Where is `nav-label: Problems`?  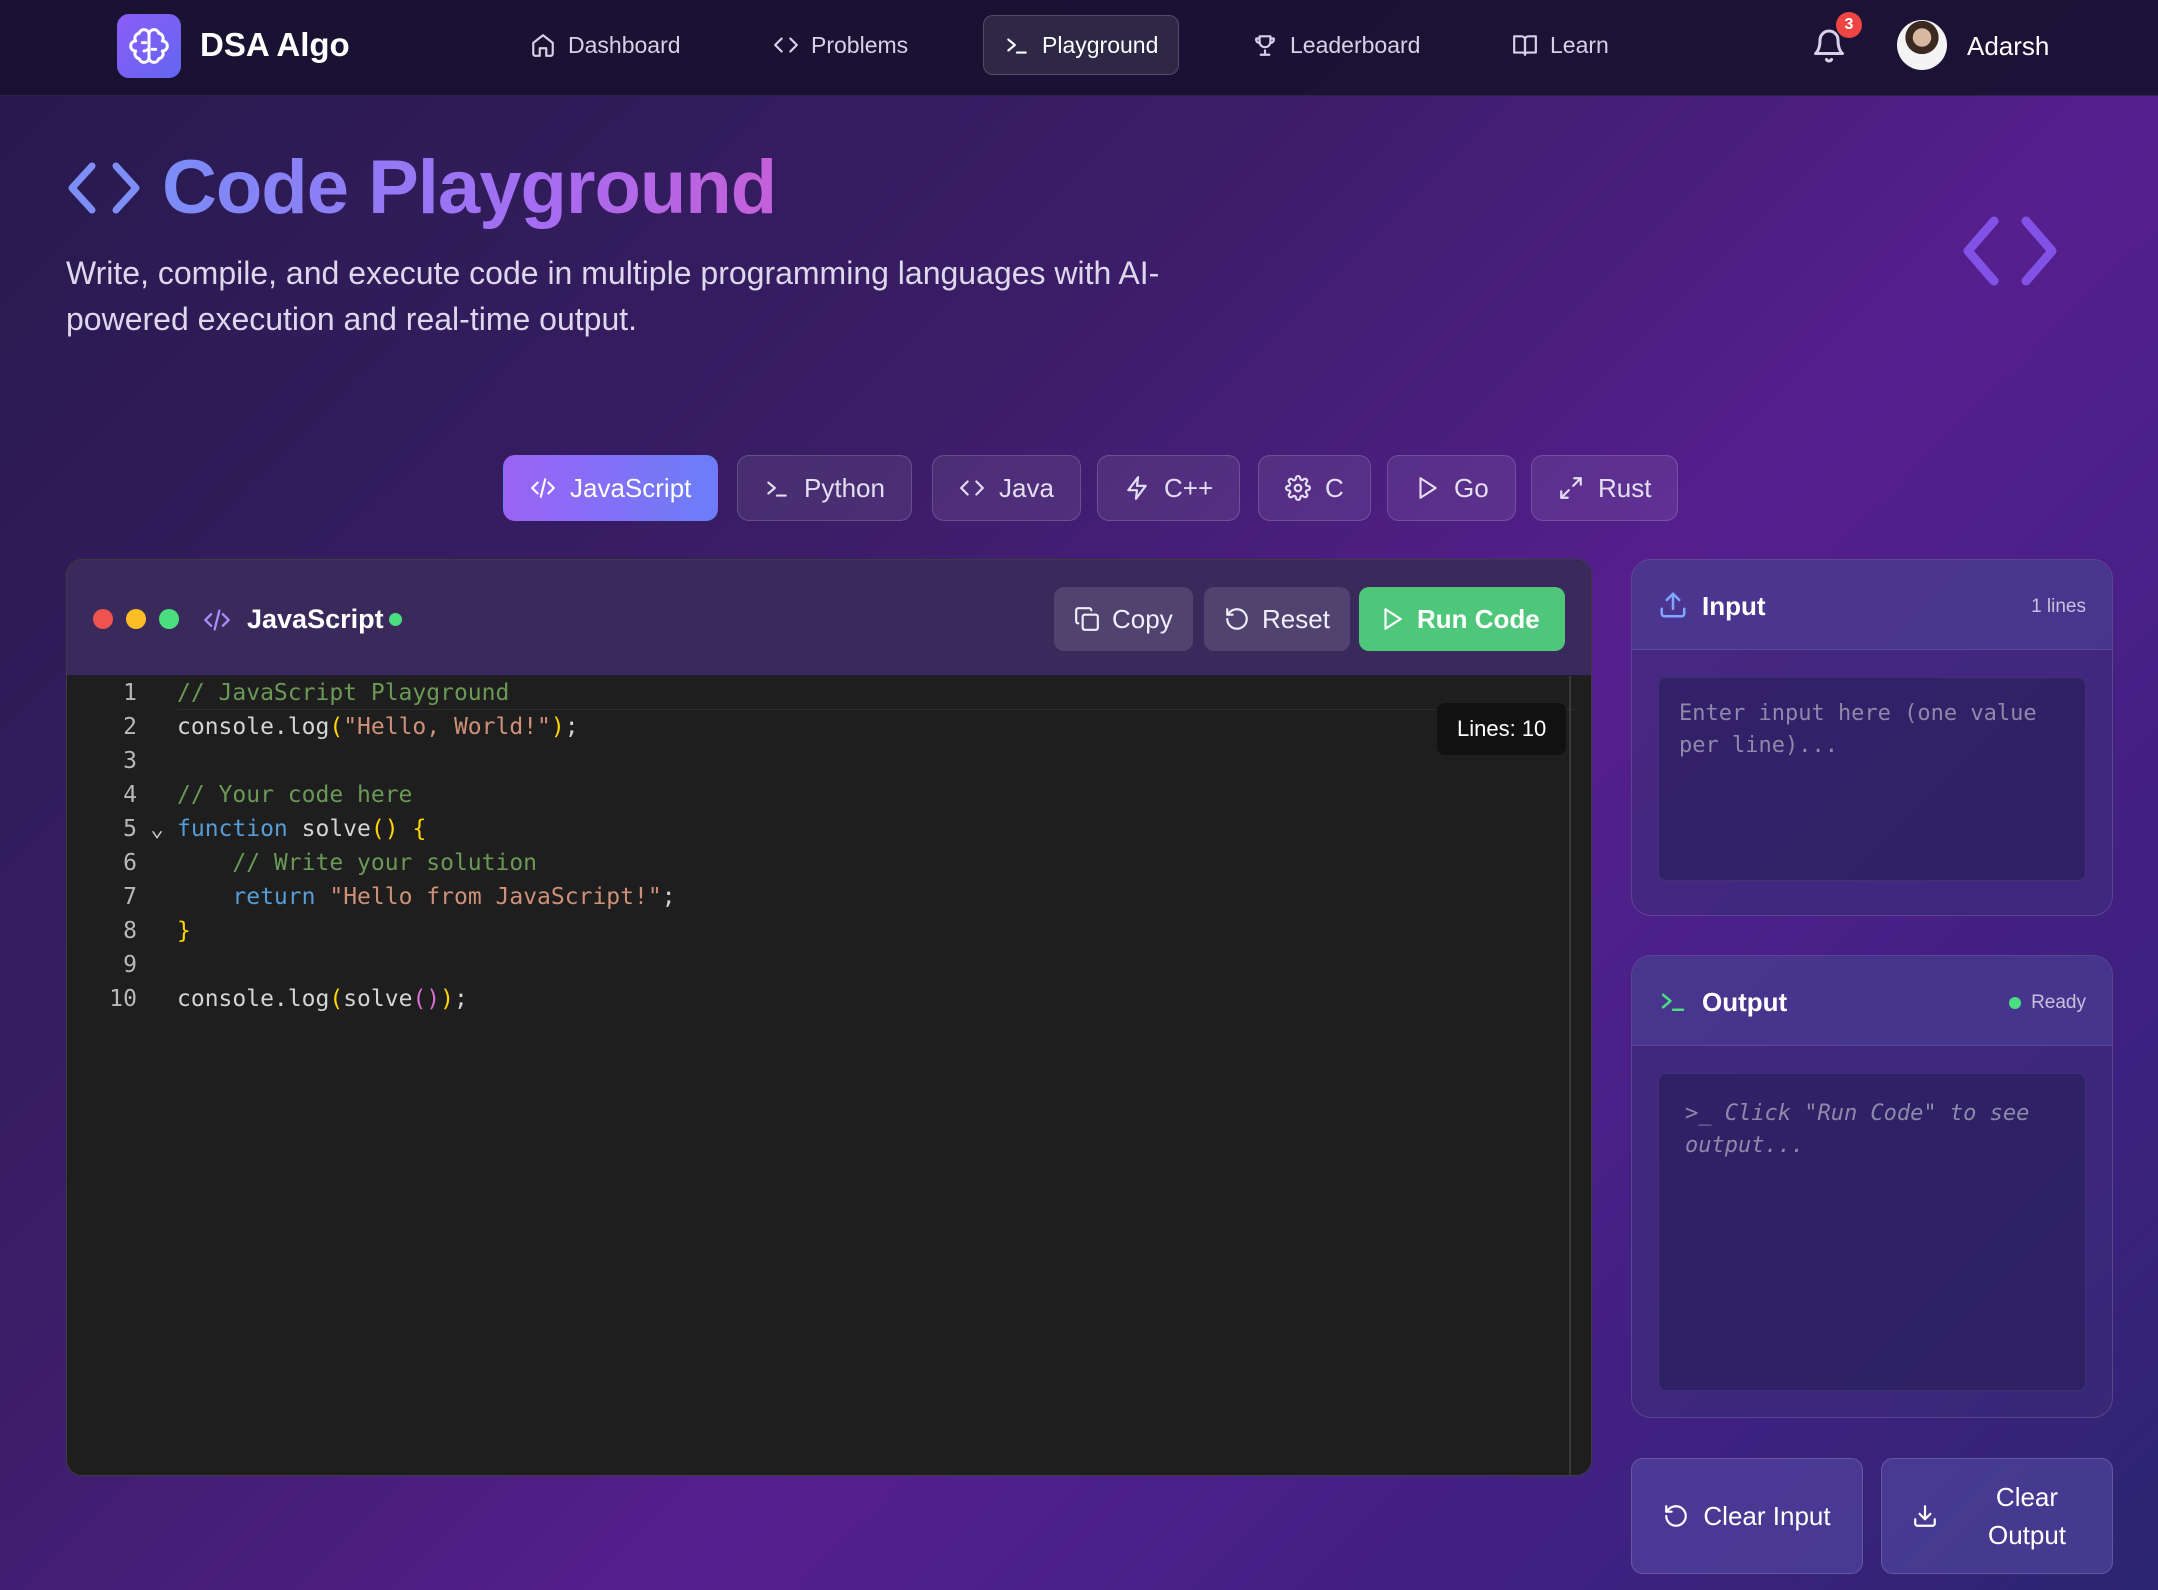
nav-label: Problems is located at coordinates (860, 44).